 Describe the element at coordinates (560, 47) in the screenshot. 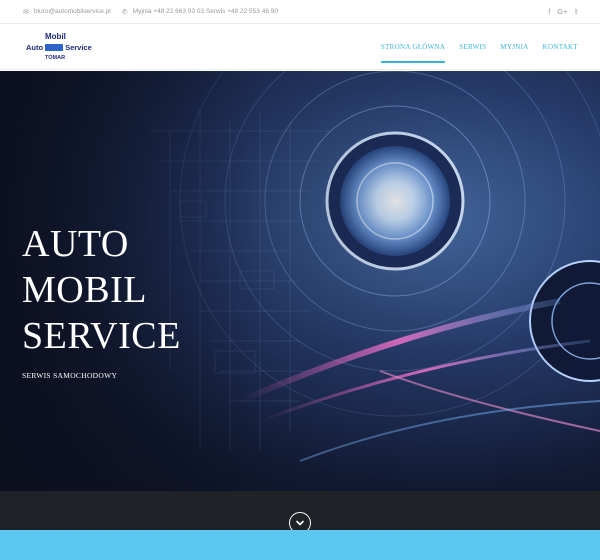

I see `nav-item-kontakt: KONTAKT` at that location.